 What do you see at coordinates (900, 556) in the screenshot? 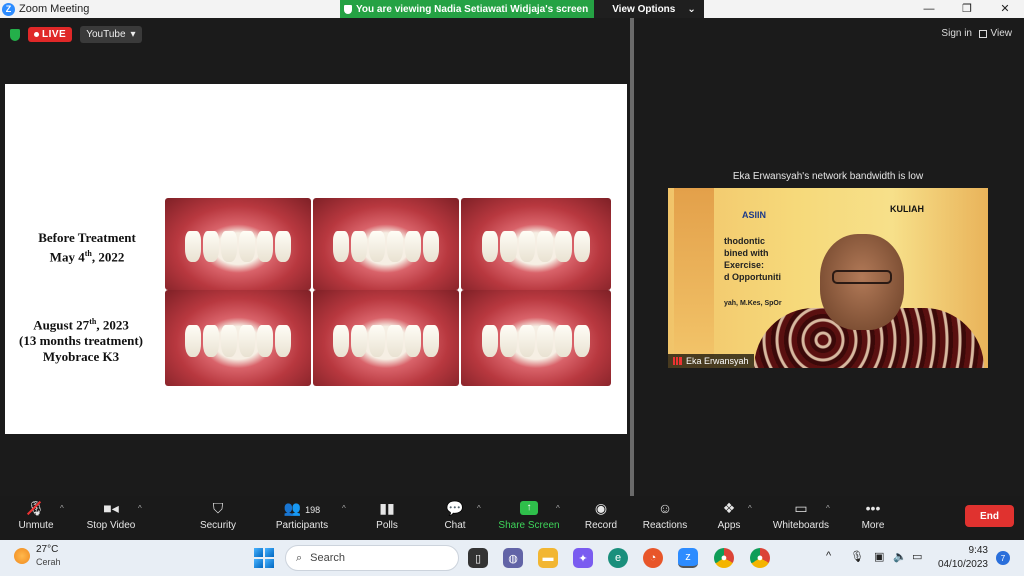
I see `volume-icon: 🔈` at bounding box center [900, 556].